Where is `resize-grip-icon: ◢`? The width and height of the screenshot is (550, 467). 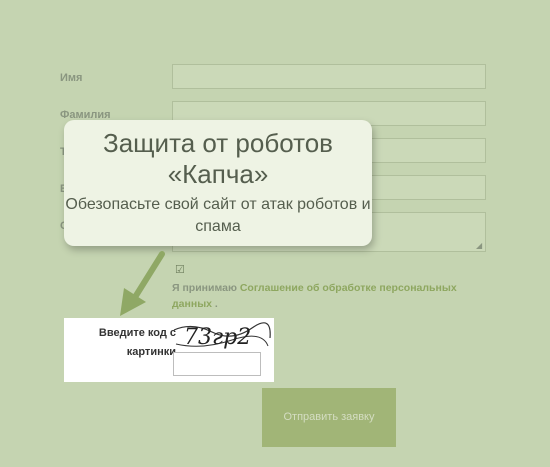 resize-grip-icon: ◢ is located at coordinates (480, 246).